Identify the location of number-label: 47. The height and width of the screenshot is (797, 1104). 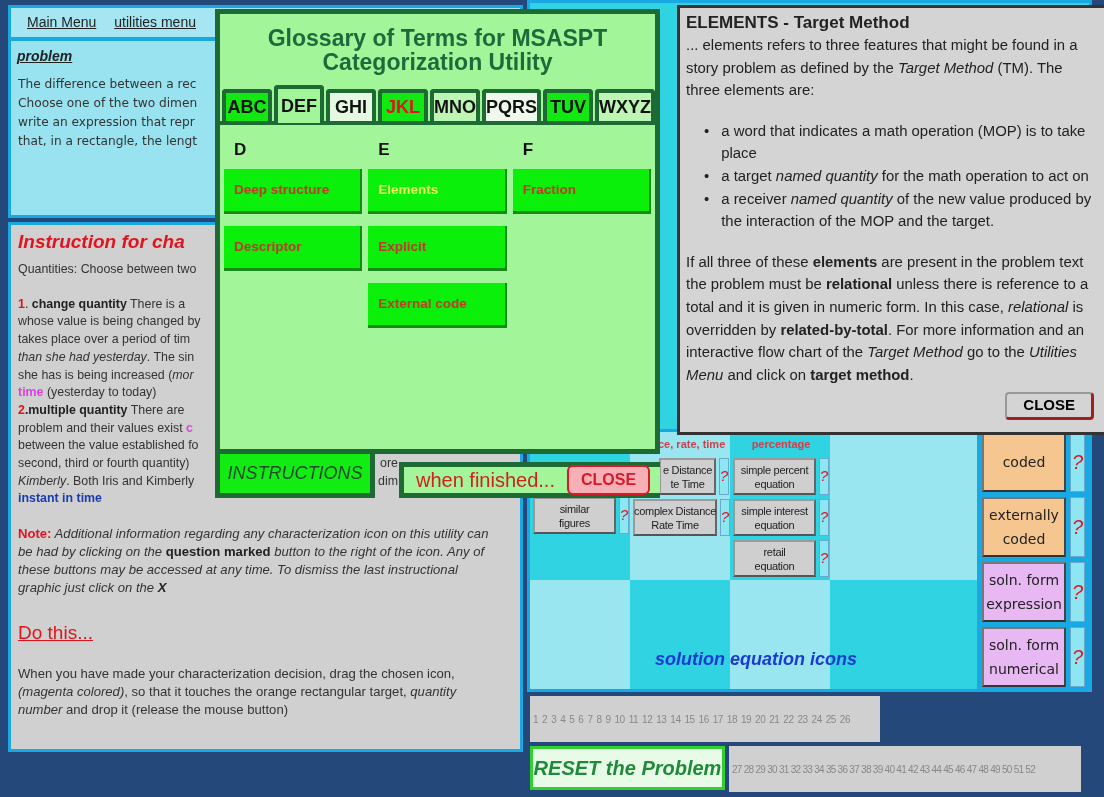
(971, 769).